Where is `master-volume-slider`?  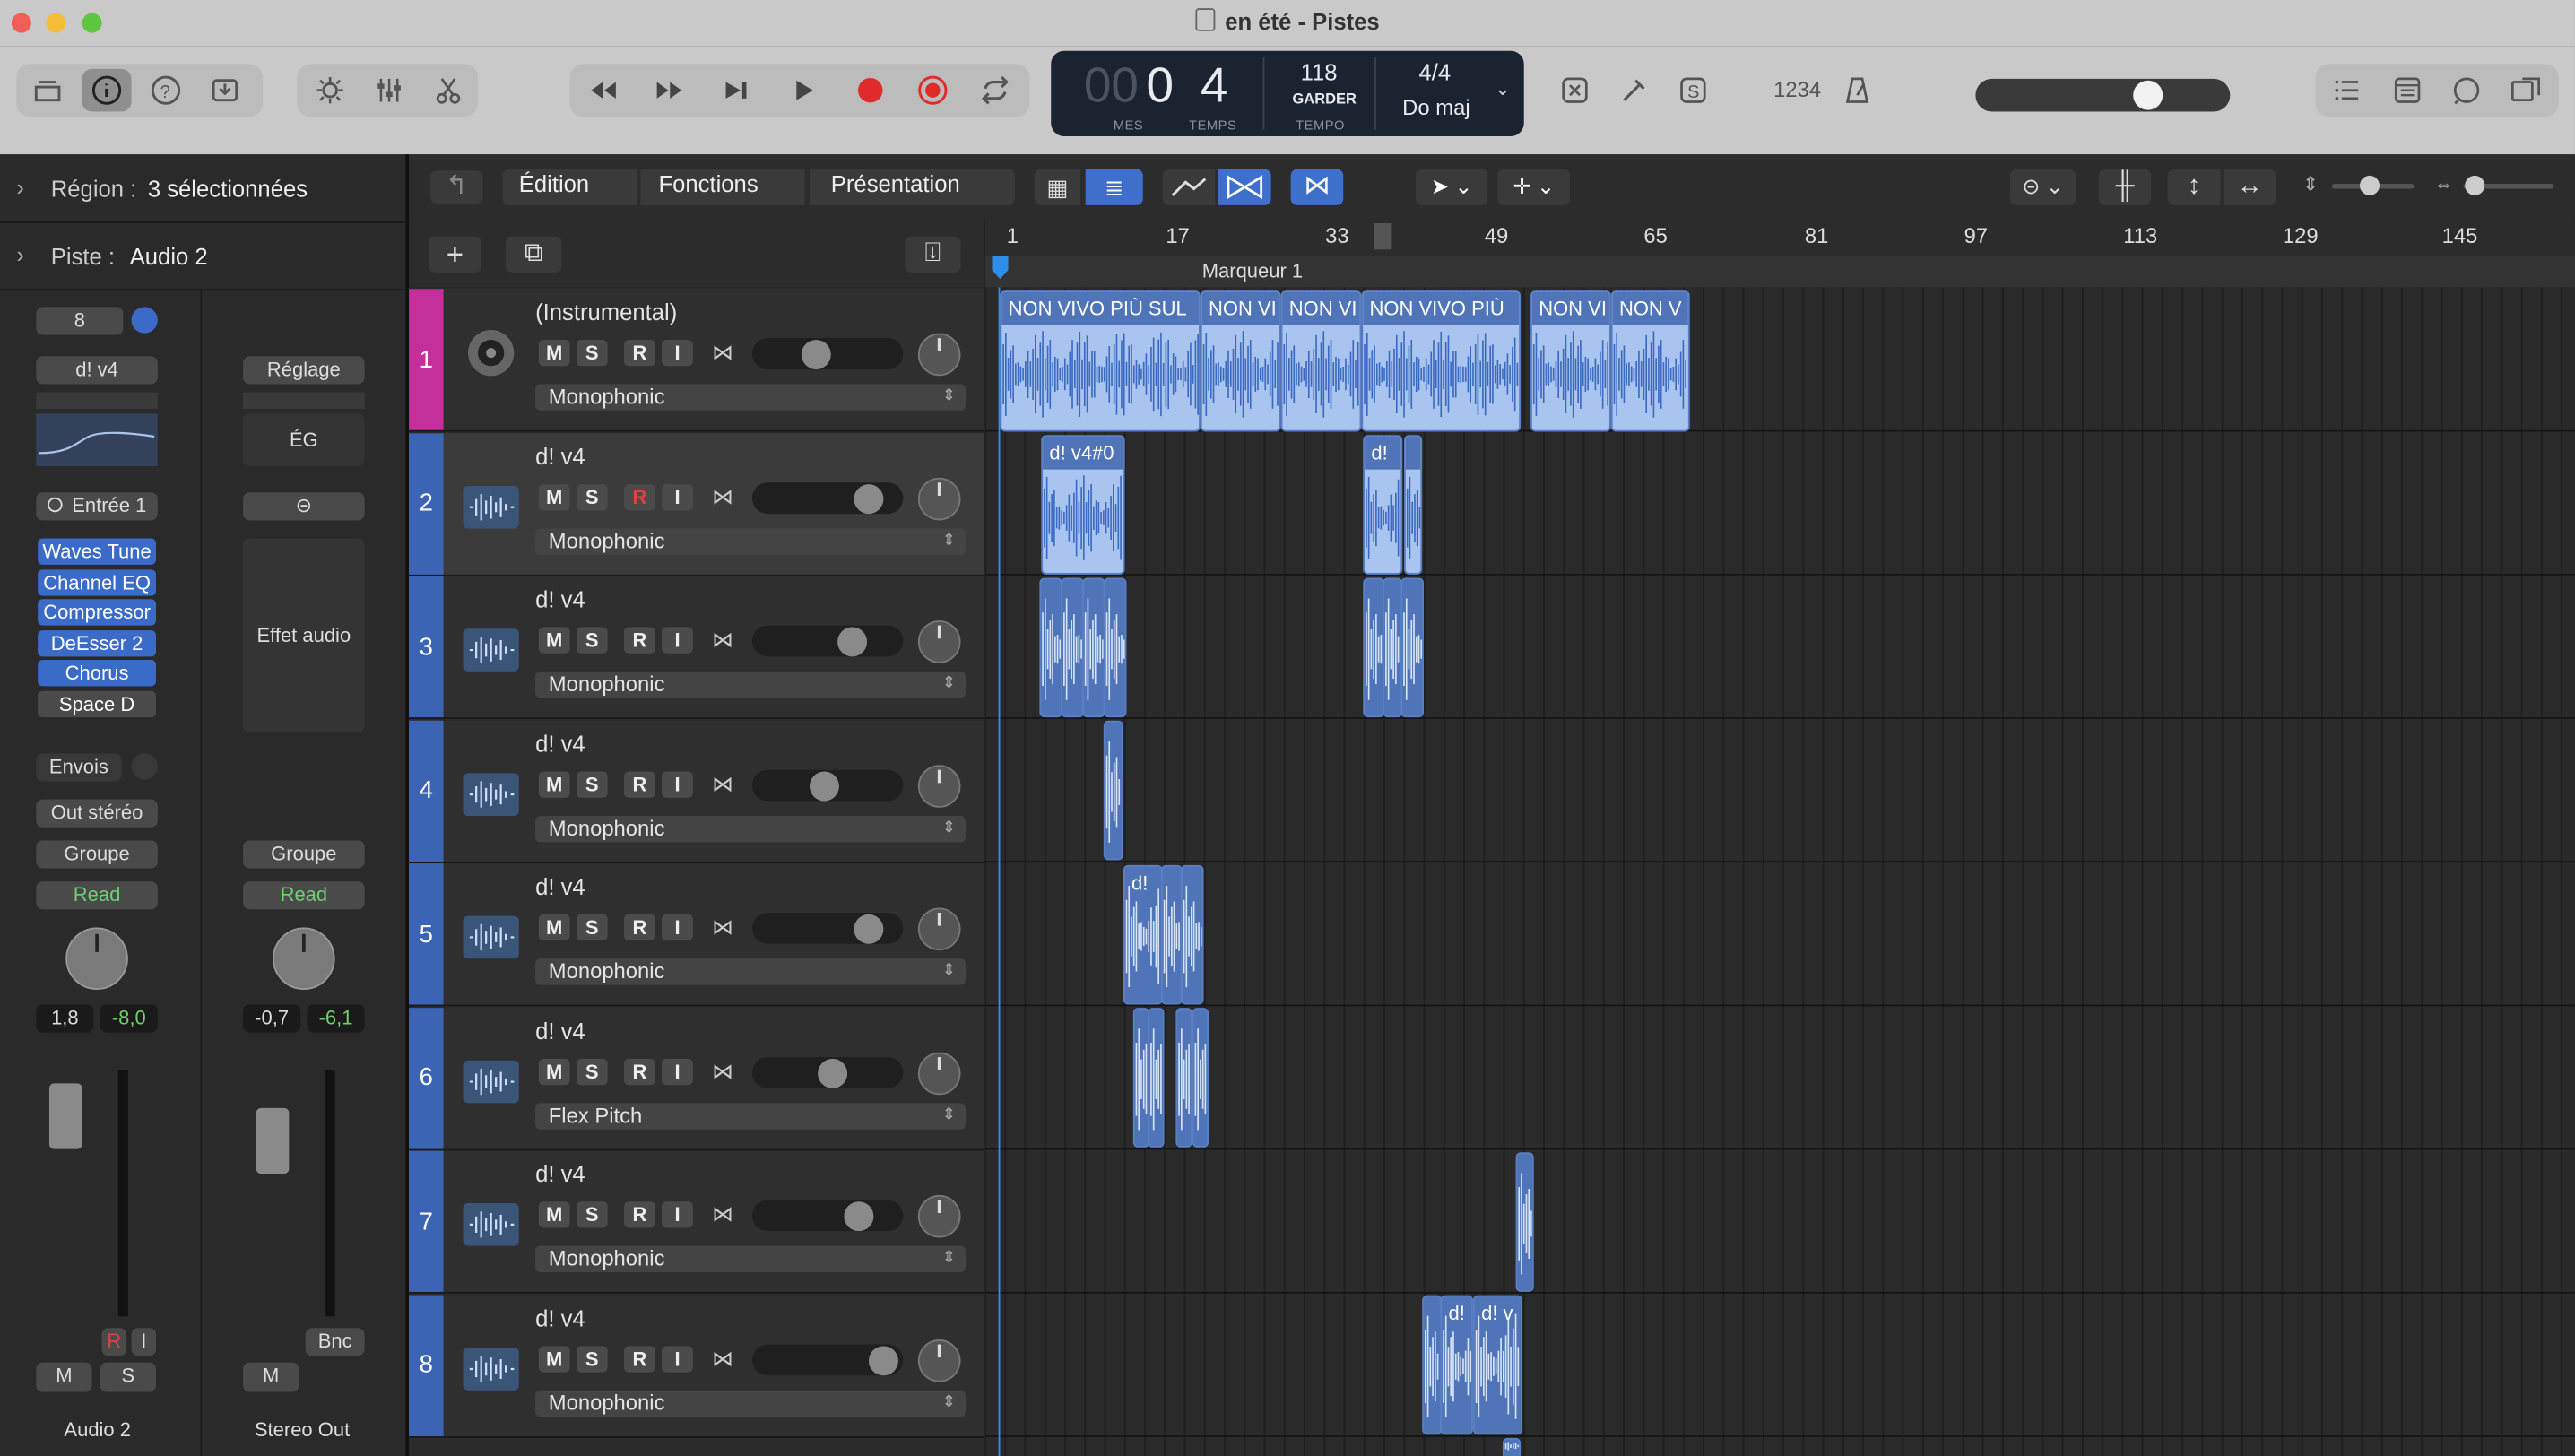
master-volume-slider is located at coordinates (2103, 95).